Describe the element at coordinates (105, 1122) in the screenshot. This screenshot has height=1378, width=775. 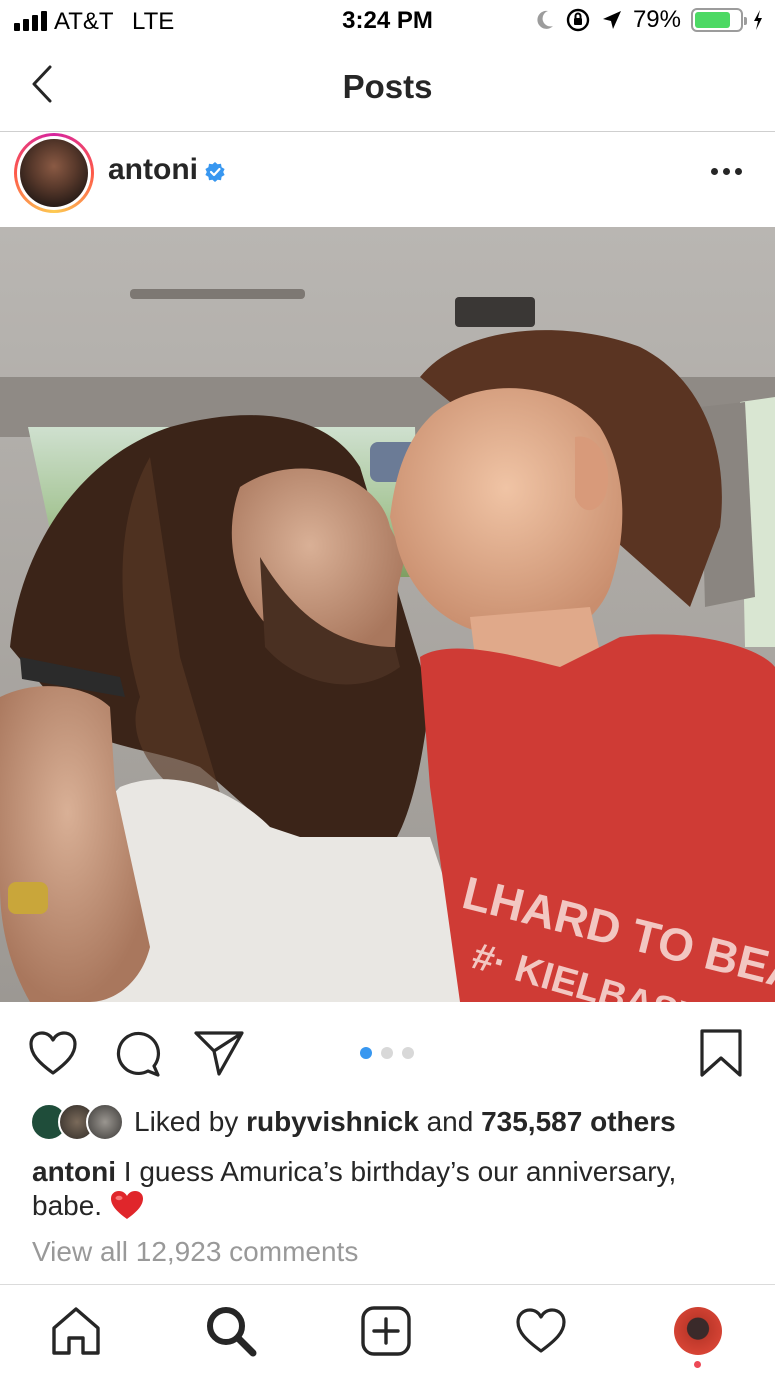
I see `liker-avatar` at that location.